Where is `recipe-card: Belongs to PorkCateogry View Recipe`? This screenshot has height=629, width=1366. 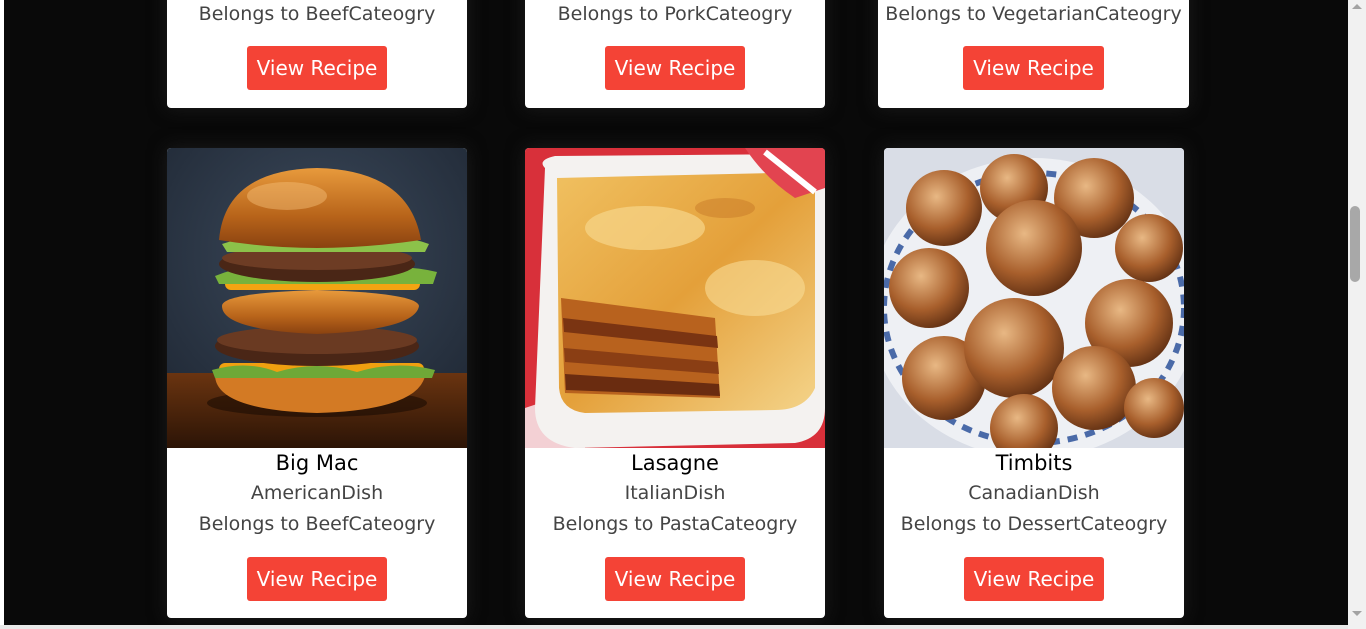
recipe-card: Belongs to PorkCateogry View Recipe is located at coordinates (675, 54).